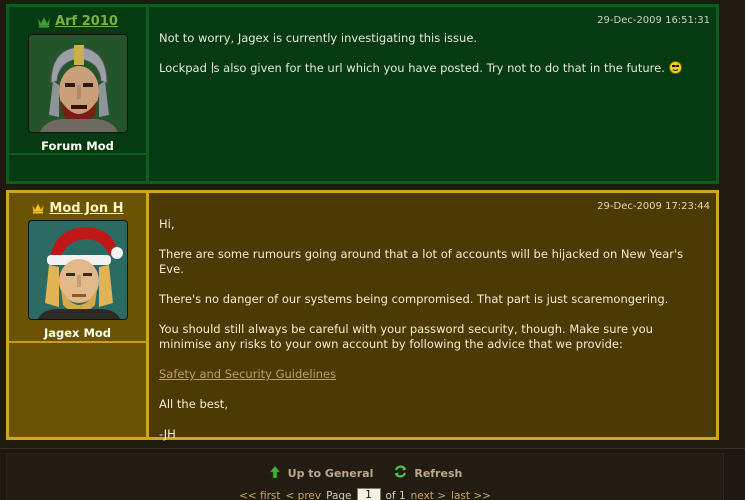 The width and height of the screenshot is (745, 500). I want to click on page-count-label: of 1, so click(395, 494).